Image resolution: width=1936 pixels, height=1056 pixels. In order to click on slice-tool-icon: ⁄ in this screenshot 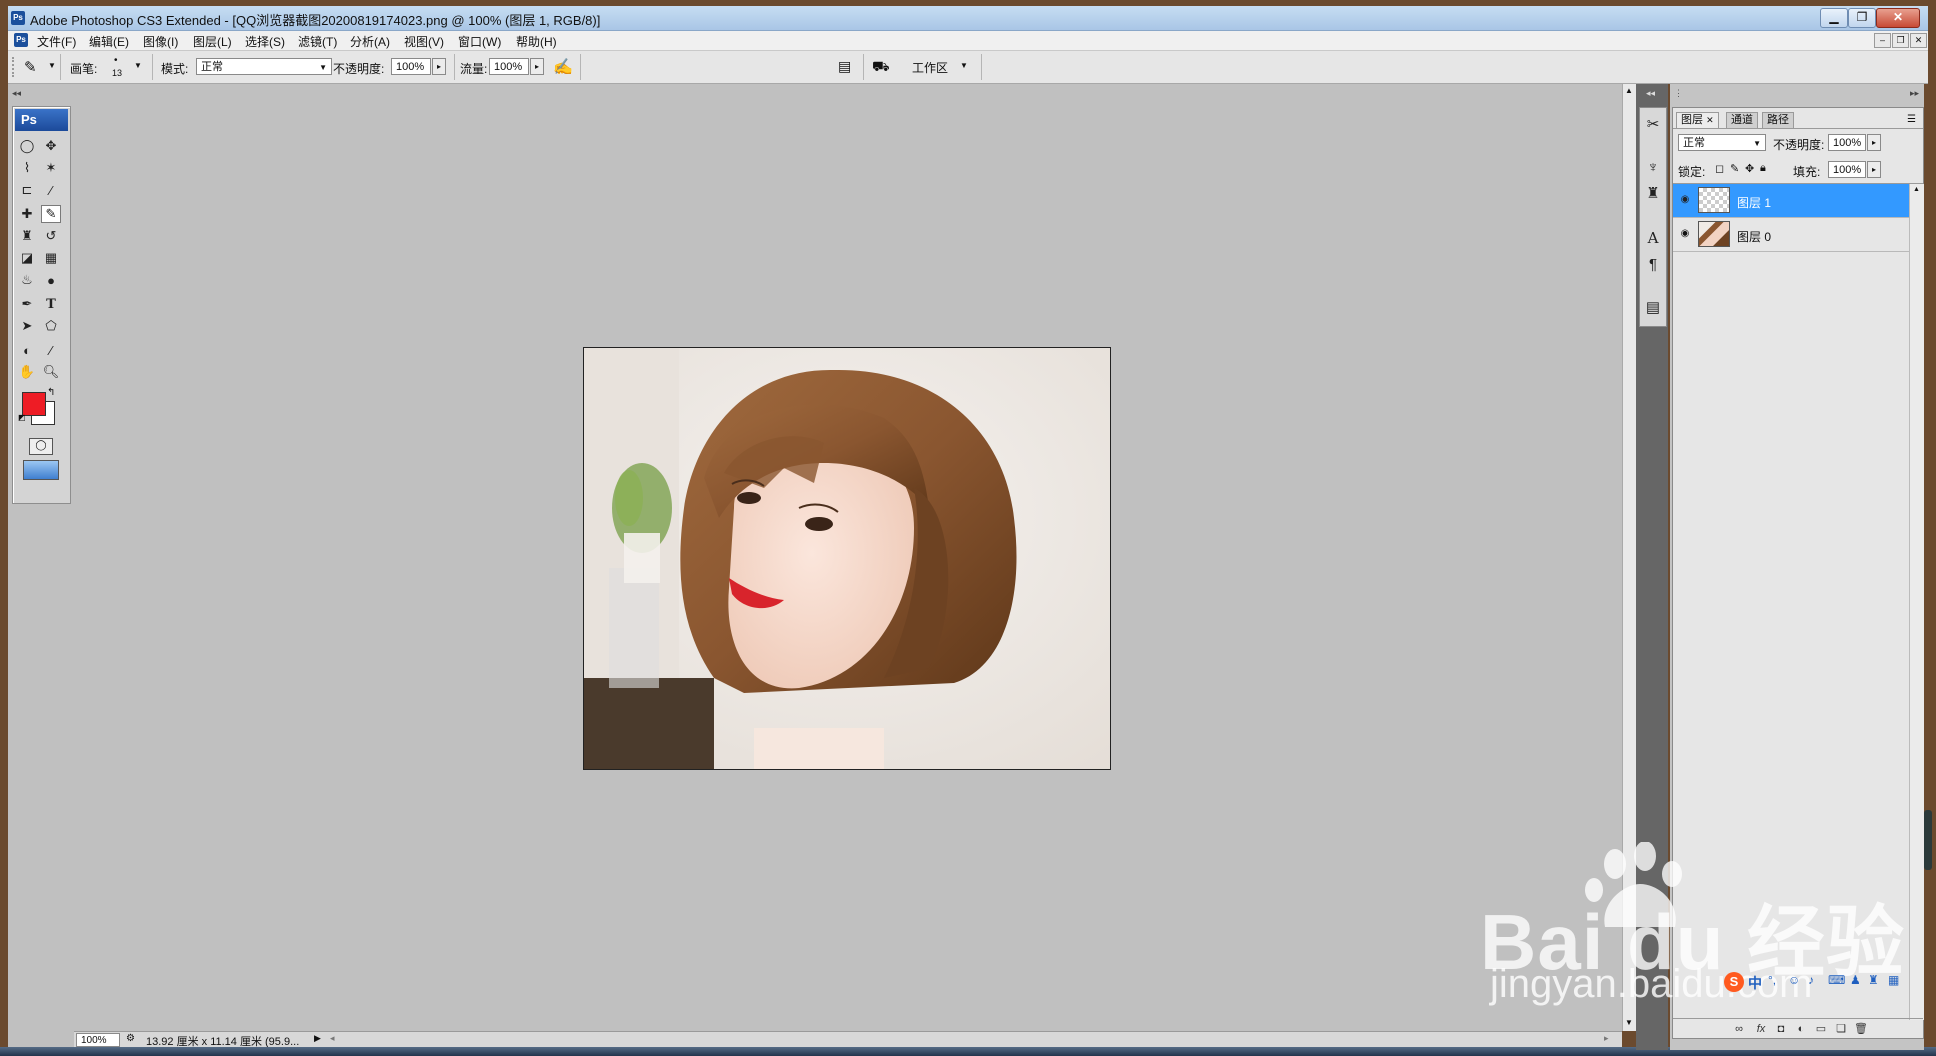, I will do `click(51, 190)`.